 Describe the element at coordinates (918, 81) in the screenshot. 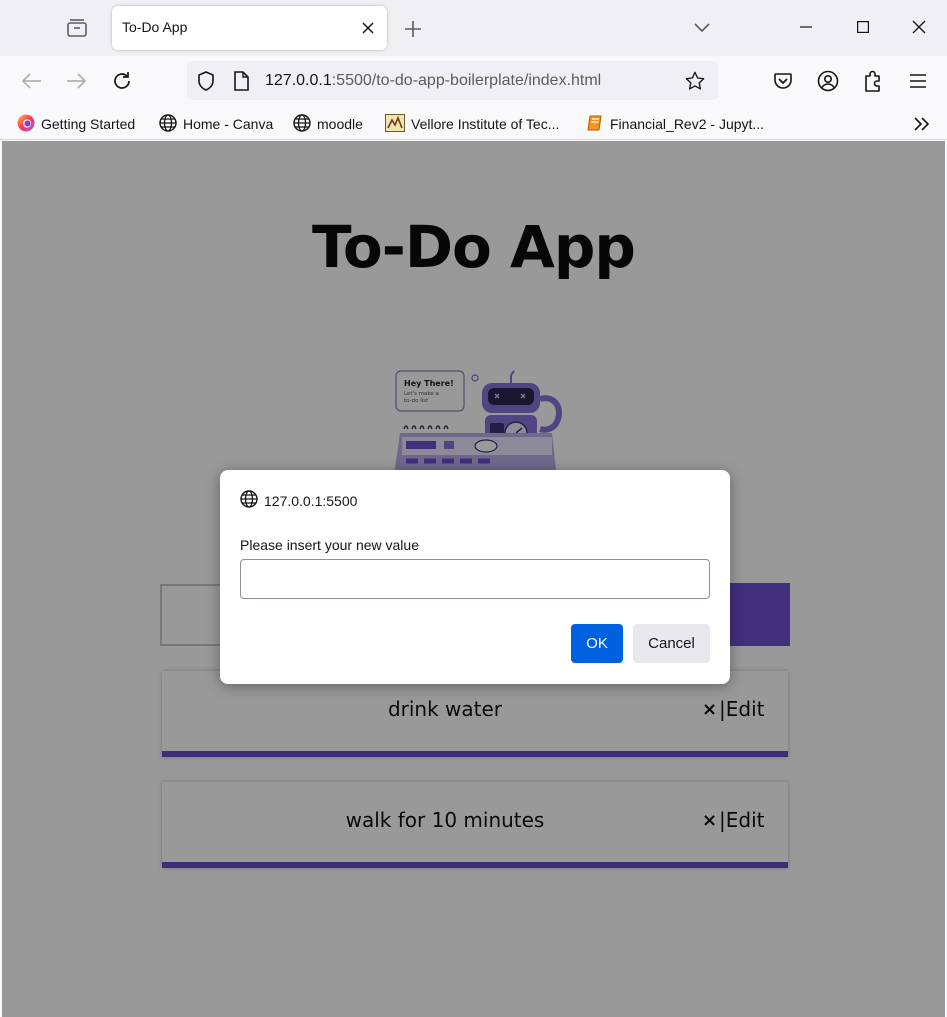

I see `menu-icon` at that location.